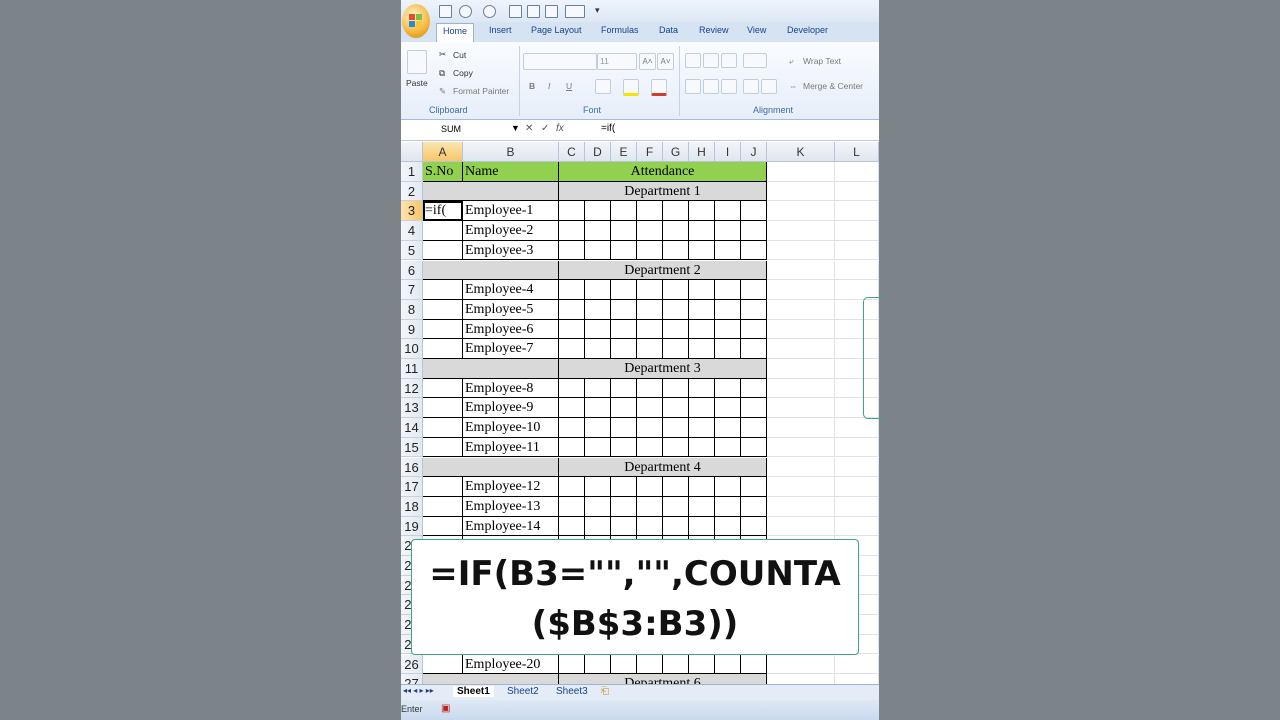  I want to click on borders-icon, so click(603, 86).